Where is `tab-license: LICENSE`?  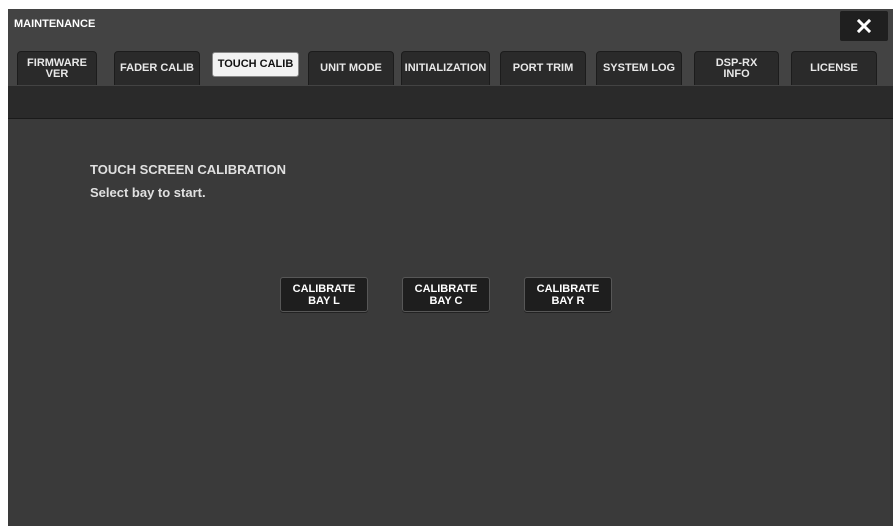
tab-license: LICENSE is located at coordinates (834, 68).